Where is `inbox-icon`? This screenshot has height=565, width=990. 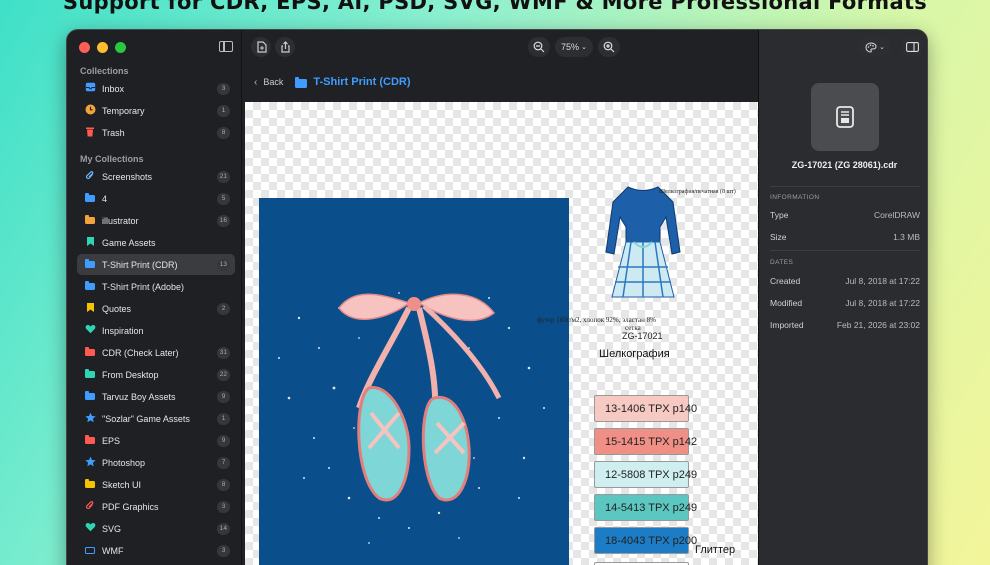 inbox-icon is located at coordinates (90, 88).